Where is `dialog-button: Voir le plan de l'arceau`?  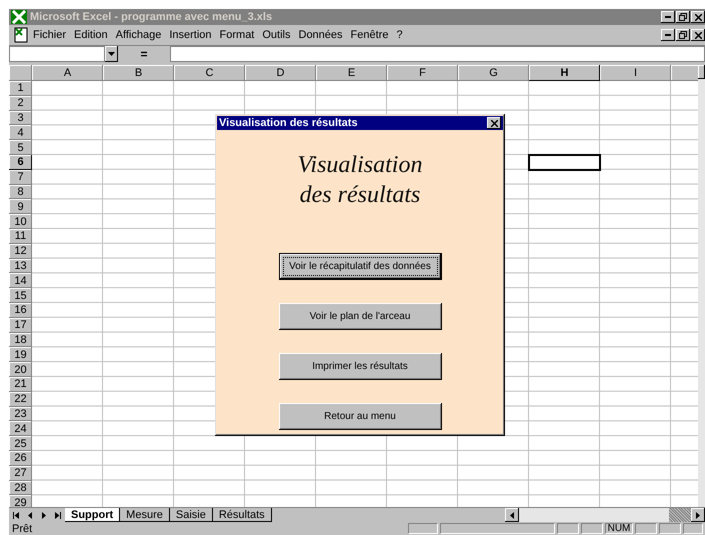
dialog-button: Voir le plan de l'arceau is located at coordinates (360, 316).